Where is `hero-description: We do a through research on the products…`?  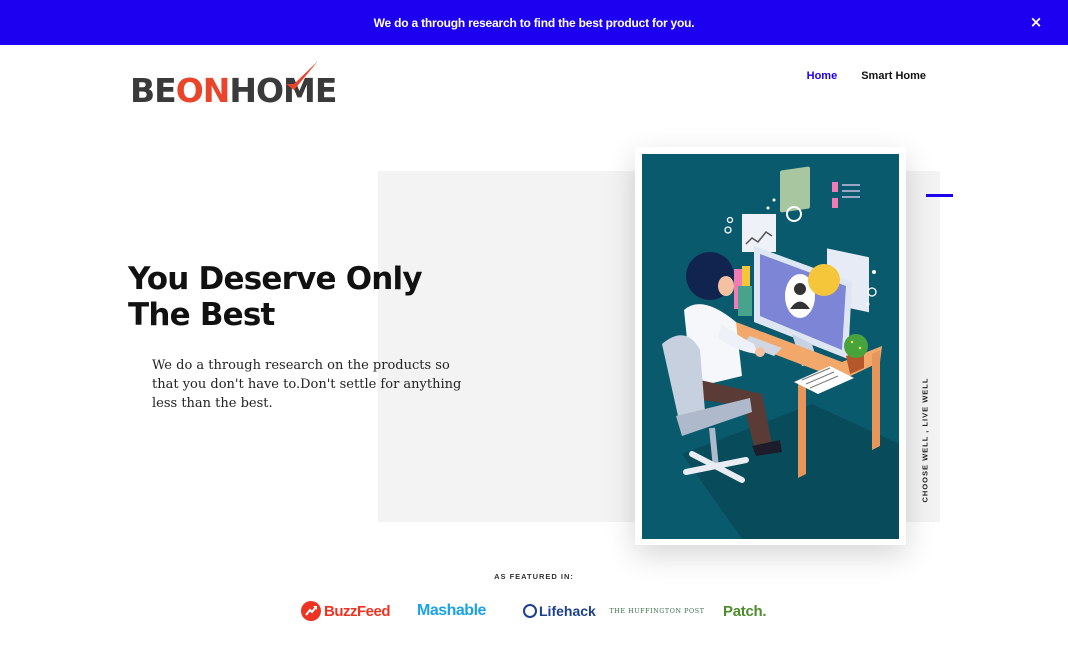
hero-description: We do a through research on the products… is located at coordinates (307, 384).